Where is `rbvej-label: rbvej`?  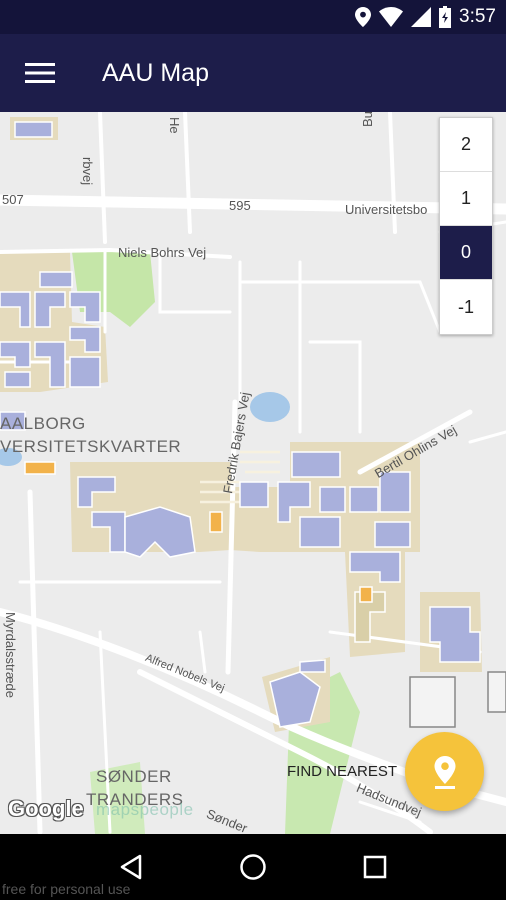
rbvej-label: rbvej is located at coordinates (87, 171).